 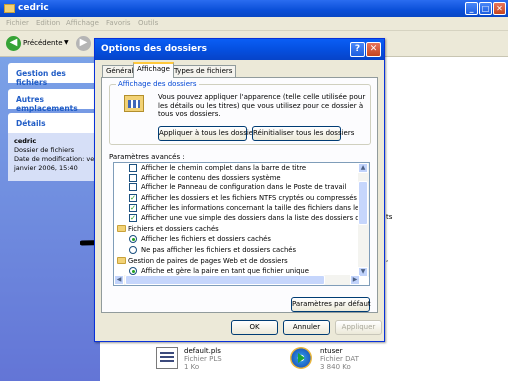 I want to click on gestion-panel-header: Gestion des fichiers, so click(x=53, y=75).